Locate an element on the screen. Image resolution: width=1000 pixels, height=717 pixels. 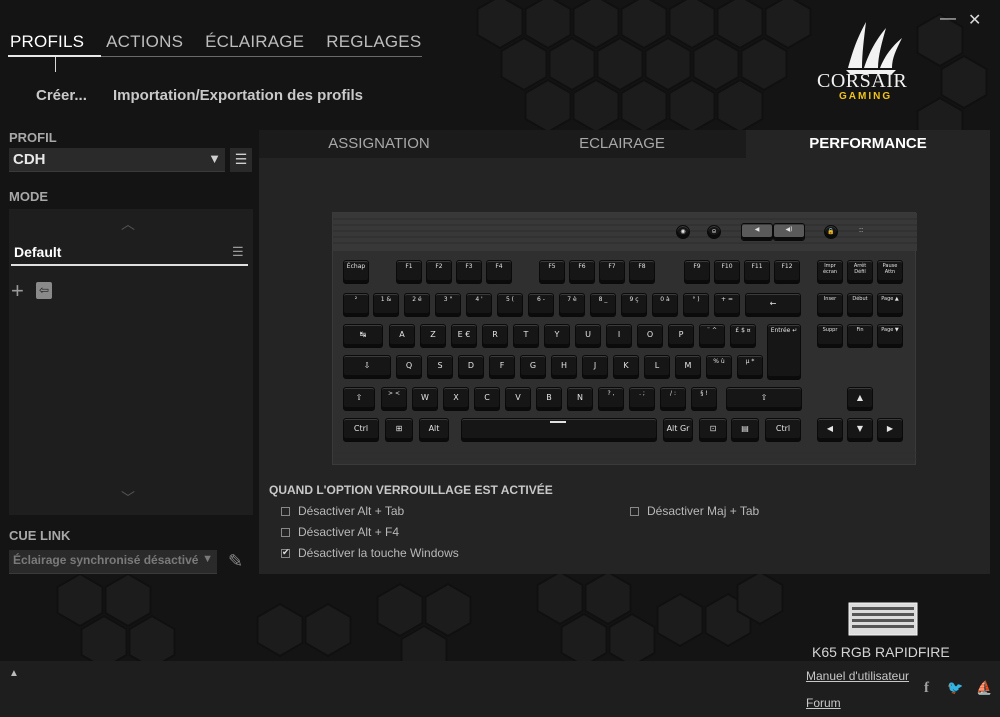
key: Début is located at coordinates (860, 305).